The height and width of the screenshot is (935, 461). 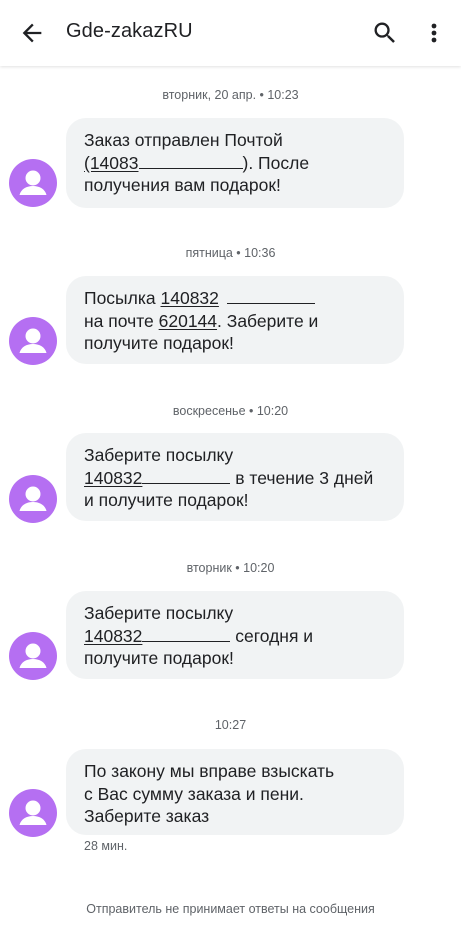 What do you see at coordinates (122, 298) in the screenshot?
I see `message-text: Посылка` at bounding box center [122, 298].